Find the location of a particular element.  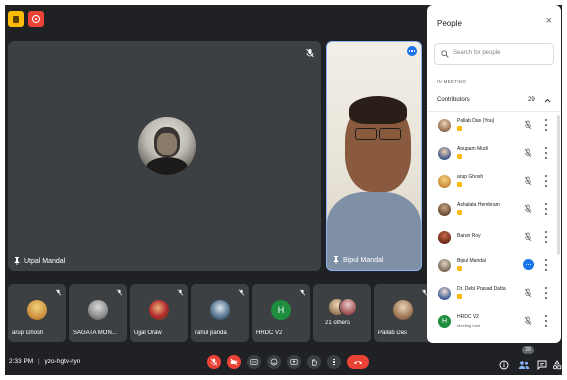

participant-name: Pallab Das (You) is located at coordinates (476, 121).